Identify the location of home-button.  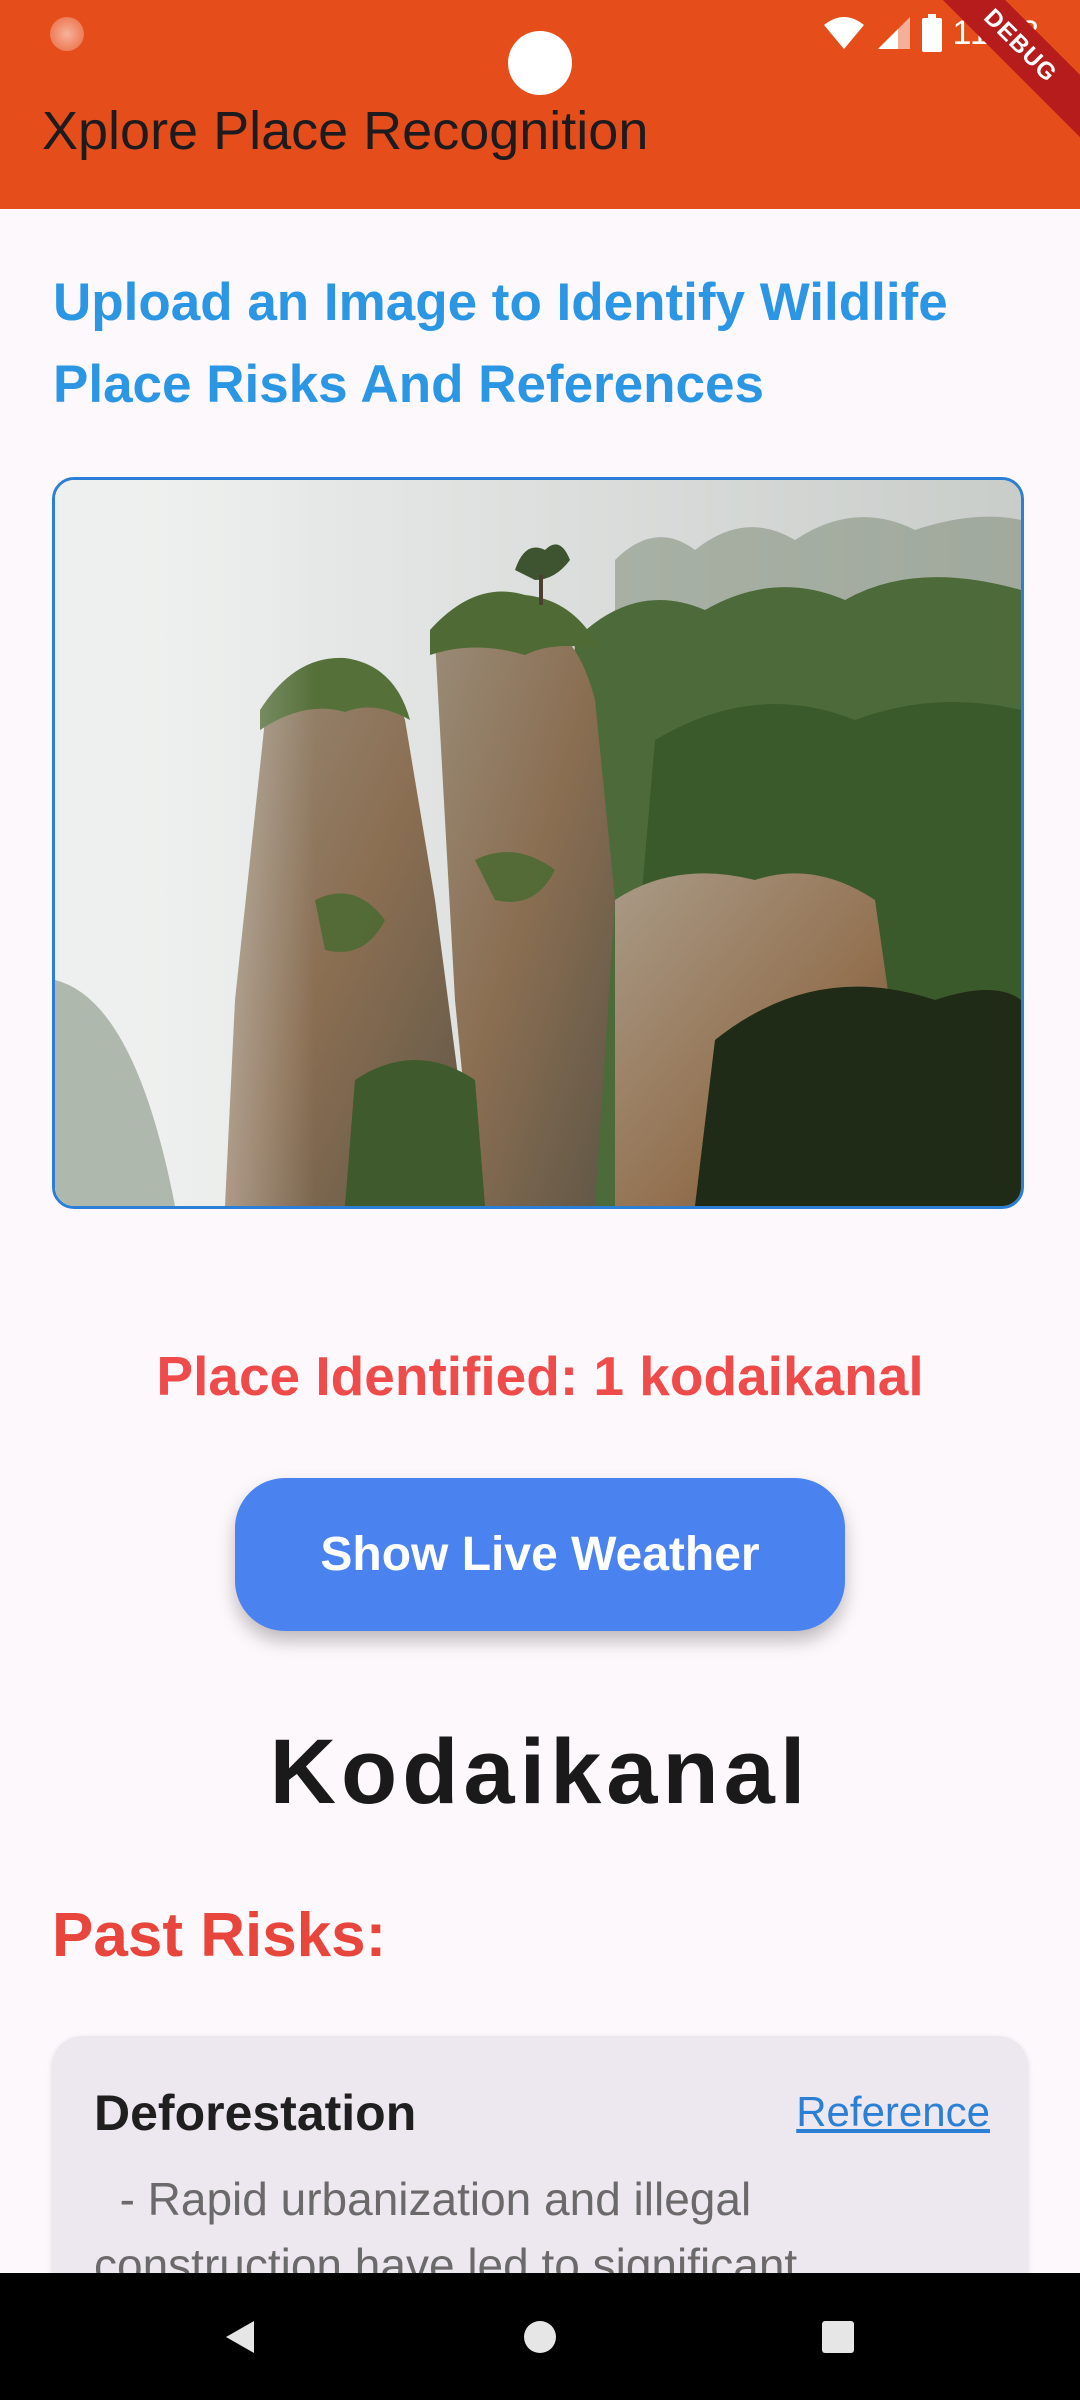
(540, 2337).